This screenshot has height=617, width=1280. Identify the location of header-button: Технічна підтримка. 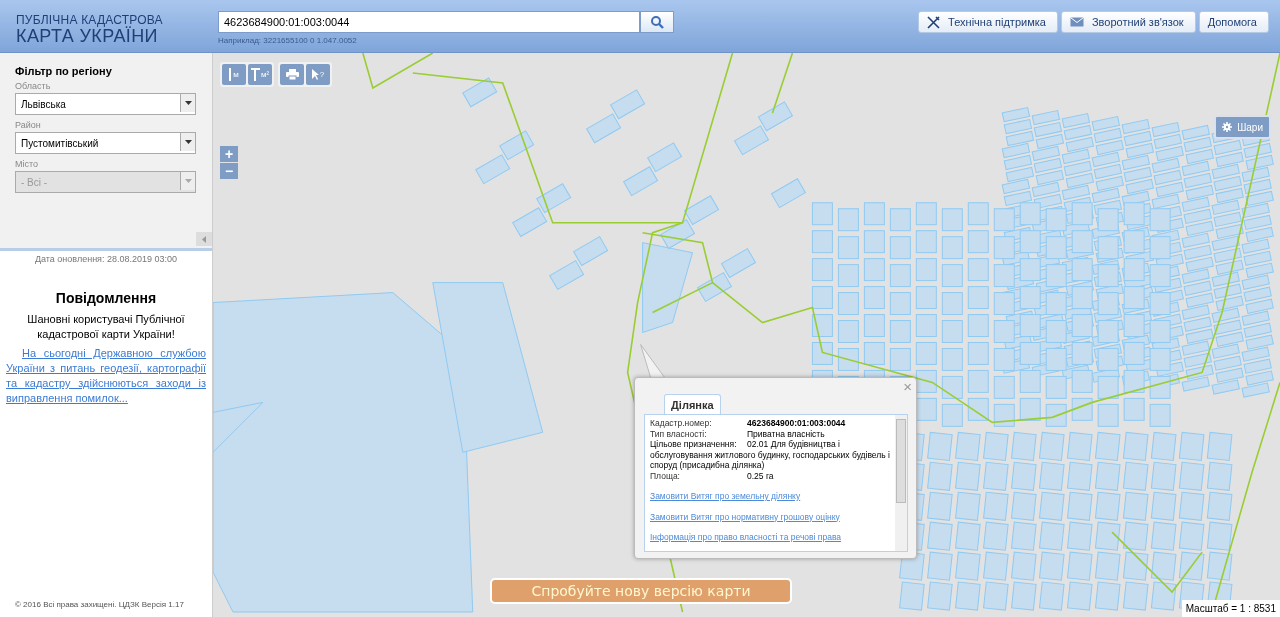
(988, 22).